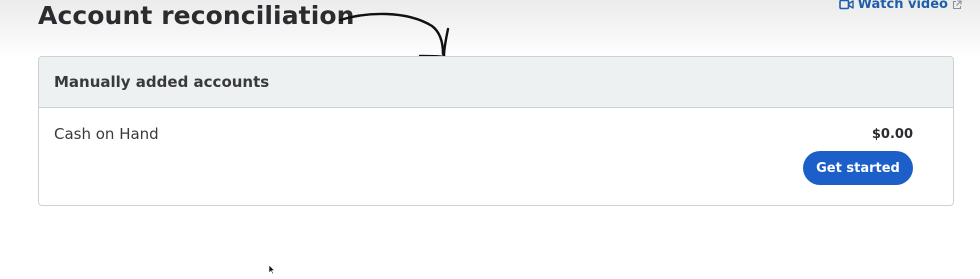 The image size is (980, 279). What do you see at coordinates (196, 15) in the screenshot?
I see `page-title: Account reconciliation` at bounding box center [196, 15].